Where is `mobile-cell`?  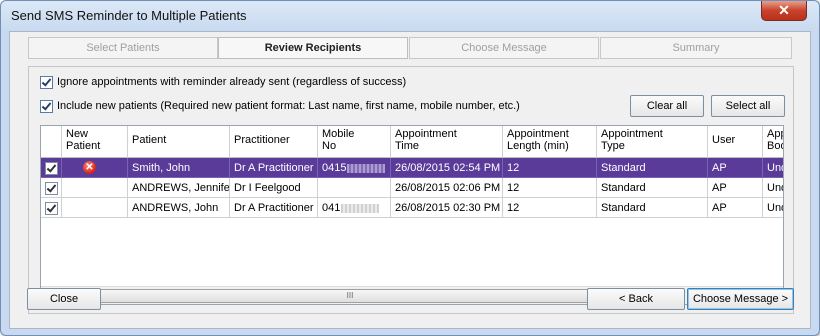 mobile-cell is located at coordinates (354, 188).